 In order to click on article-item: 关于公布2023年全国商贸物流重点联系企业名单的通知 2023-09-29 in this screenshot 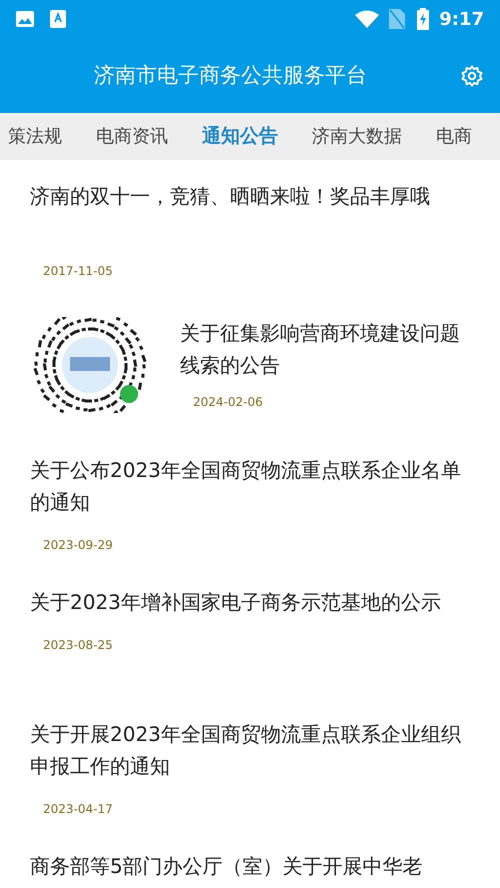, I will do `click(250, 500)`.